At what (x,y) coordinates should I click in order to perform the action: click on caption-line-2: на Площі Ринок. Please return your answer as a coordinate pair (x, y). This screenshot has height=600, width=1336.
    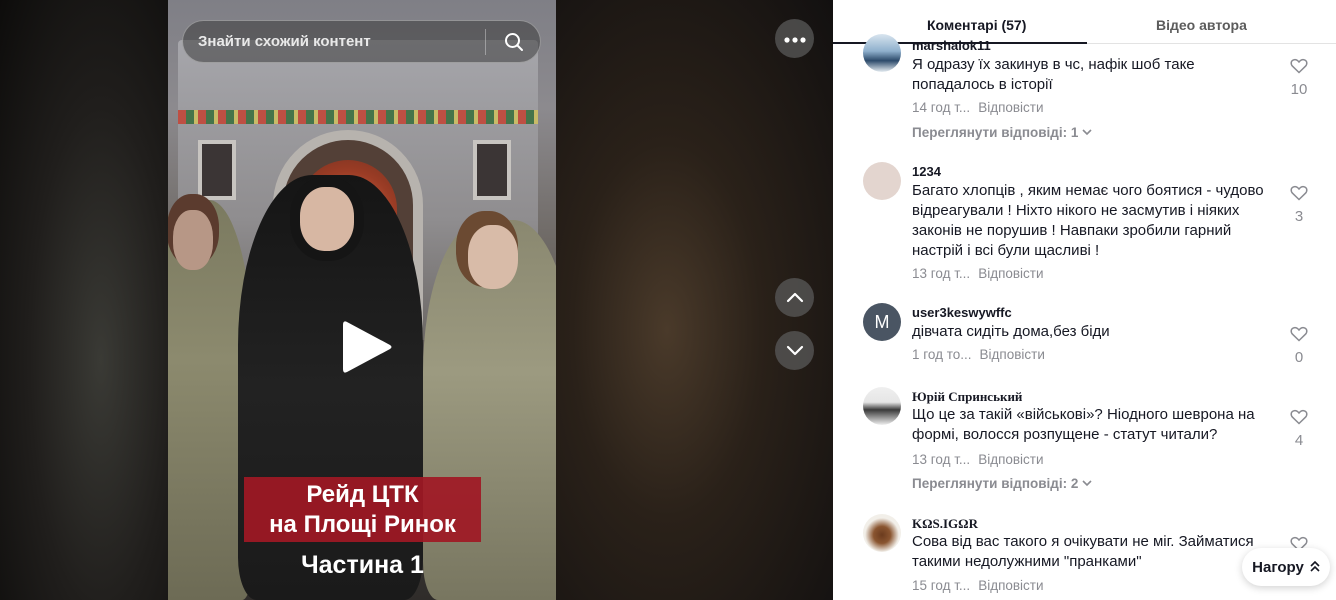
    Looking at the image, I should click on (362, 524).